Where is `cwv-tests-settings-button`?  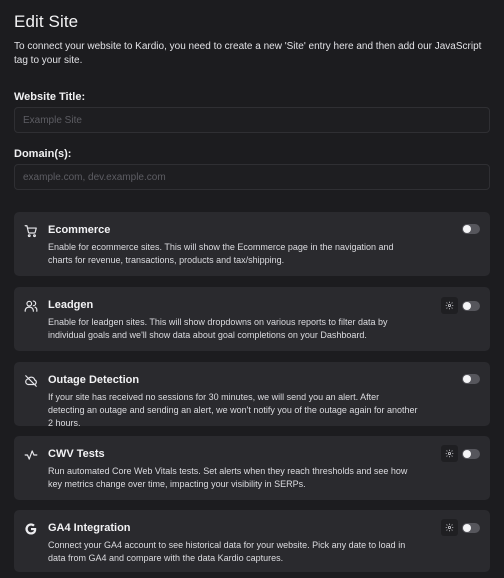
cwv-tests-settings-button is located at coordinates (449, 453).